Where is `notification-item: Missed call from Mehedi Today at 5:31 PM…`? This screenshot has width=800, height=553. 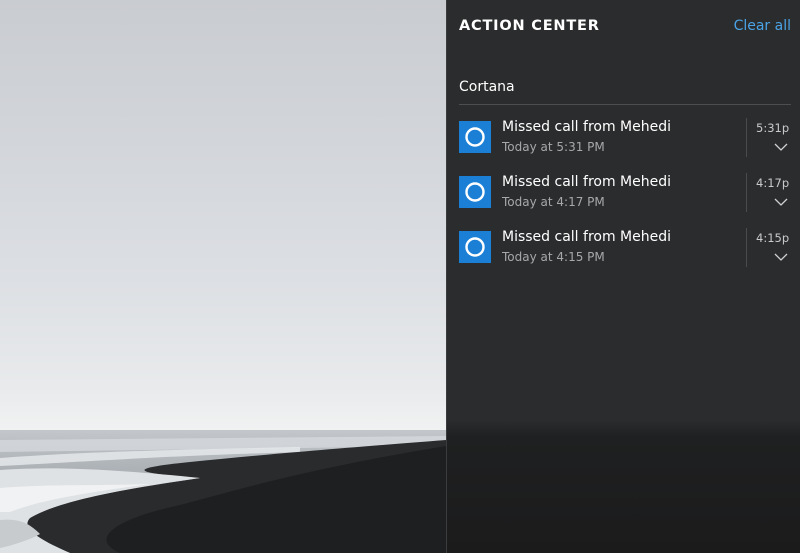 notification-item: Missed call from Mehedi Today at 5:31 PM… is located at coordinates (623, 145).